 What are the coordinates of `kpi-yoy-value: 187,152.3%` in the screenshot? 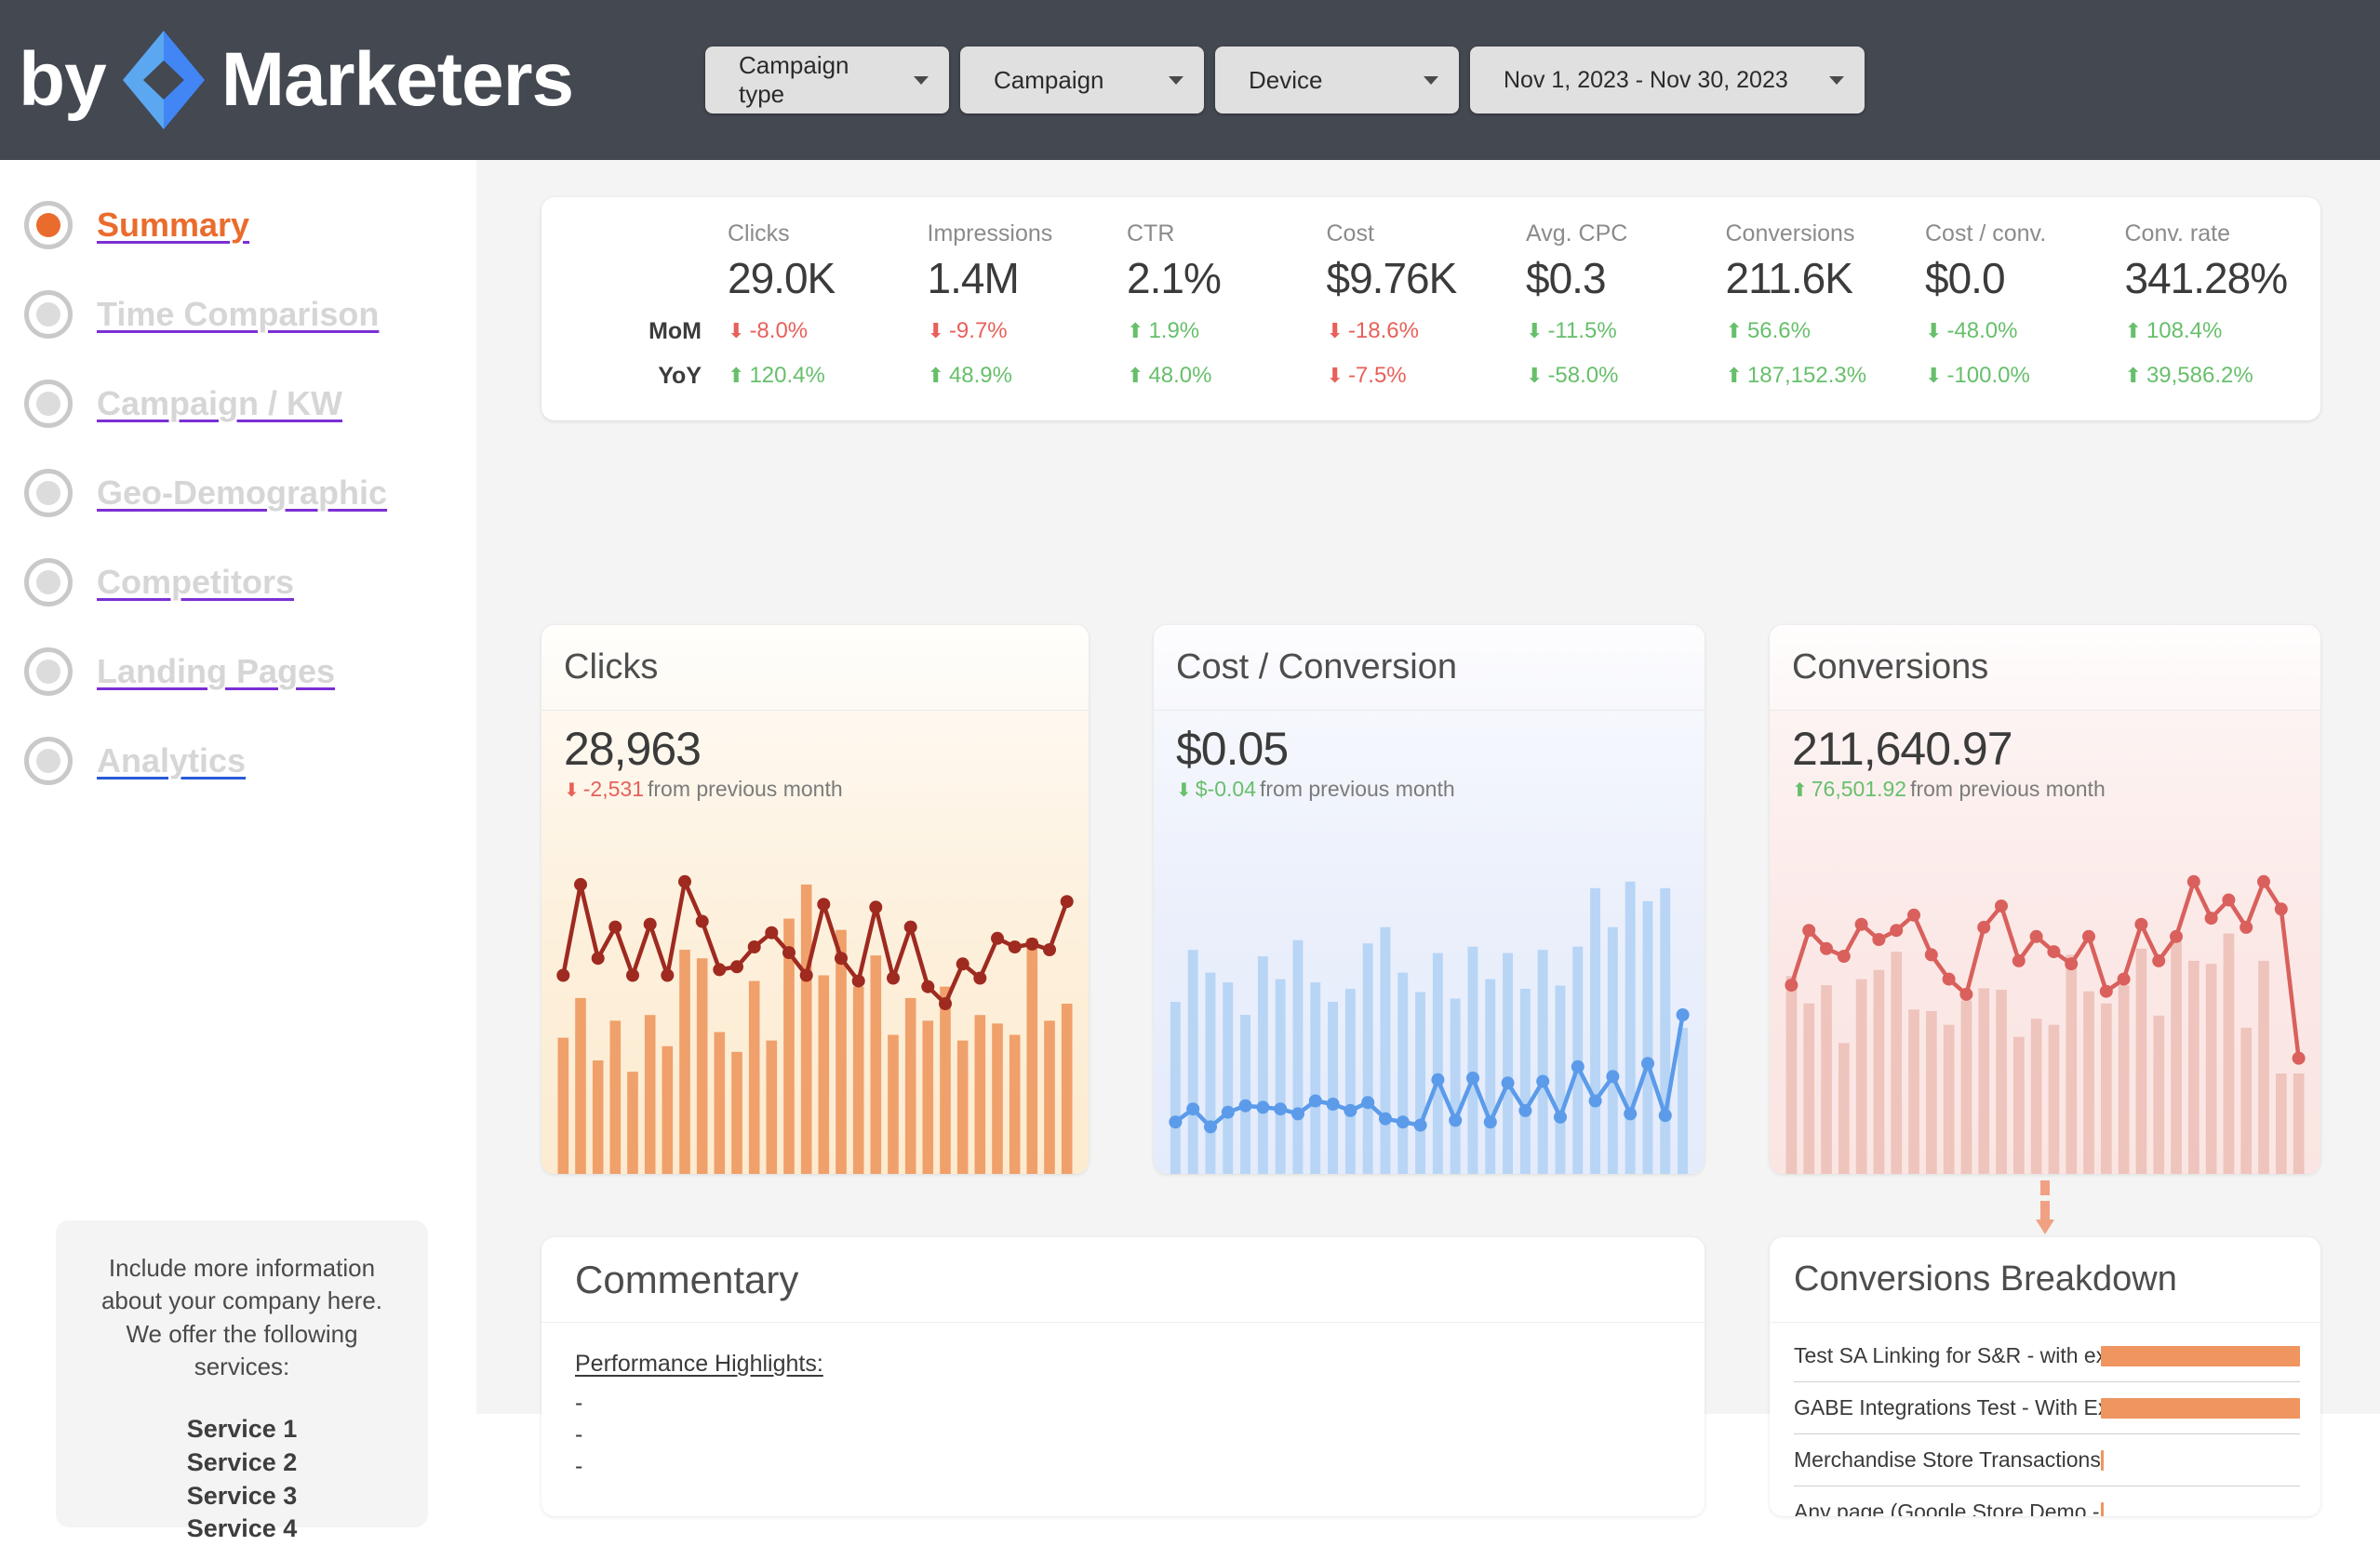 It's located at (1806, 375).